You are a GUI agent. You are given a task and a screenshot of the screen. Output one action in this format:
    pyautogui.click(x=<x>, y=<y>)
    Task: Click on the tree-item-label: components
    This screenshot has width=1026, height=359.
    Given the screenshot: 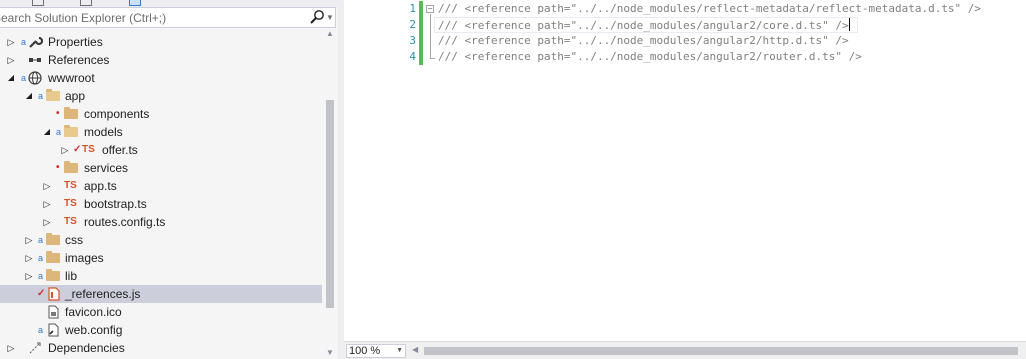 What is the action you would take?
    pyautogui.click(x=117, y=114)
    